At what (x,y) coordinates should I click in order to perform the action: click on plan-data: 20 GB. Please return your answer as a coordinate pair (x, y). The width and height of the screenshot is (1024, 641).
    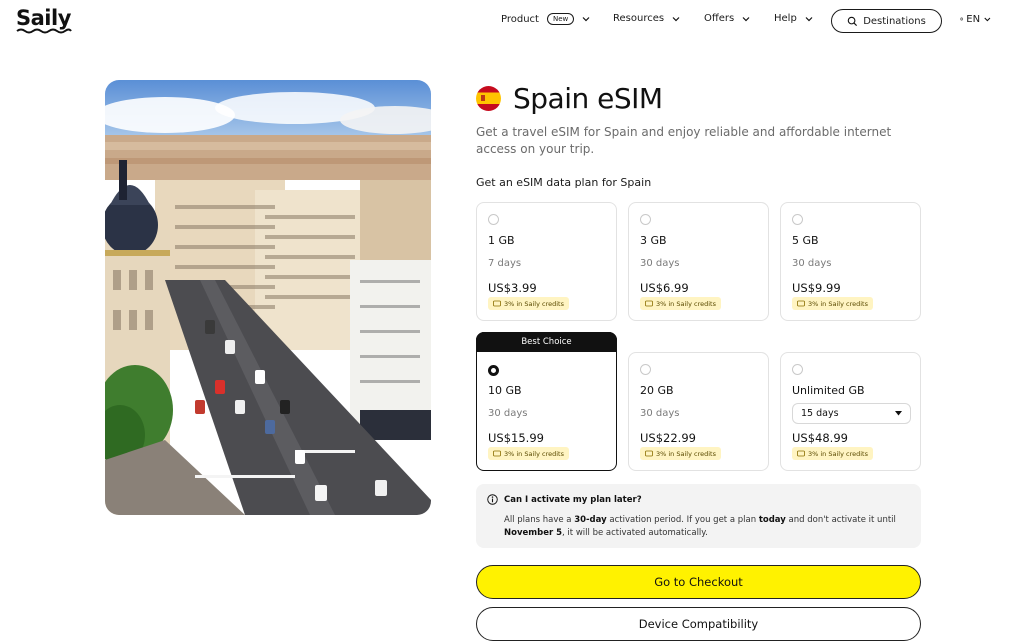
    Looking at the image, I should click on (657, 390).